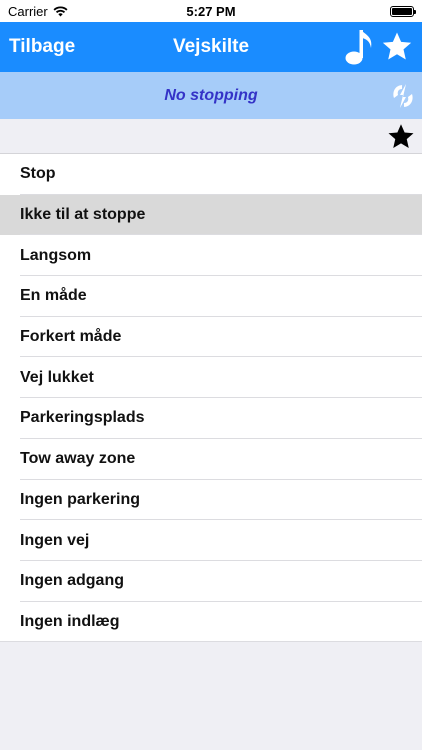 This screenshot has width=422, height=750. What do you see at coordinates (211, 174) in the screenshot?
I see `list-item: Stop` at bounding box center [211, 174].